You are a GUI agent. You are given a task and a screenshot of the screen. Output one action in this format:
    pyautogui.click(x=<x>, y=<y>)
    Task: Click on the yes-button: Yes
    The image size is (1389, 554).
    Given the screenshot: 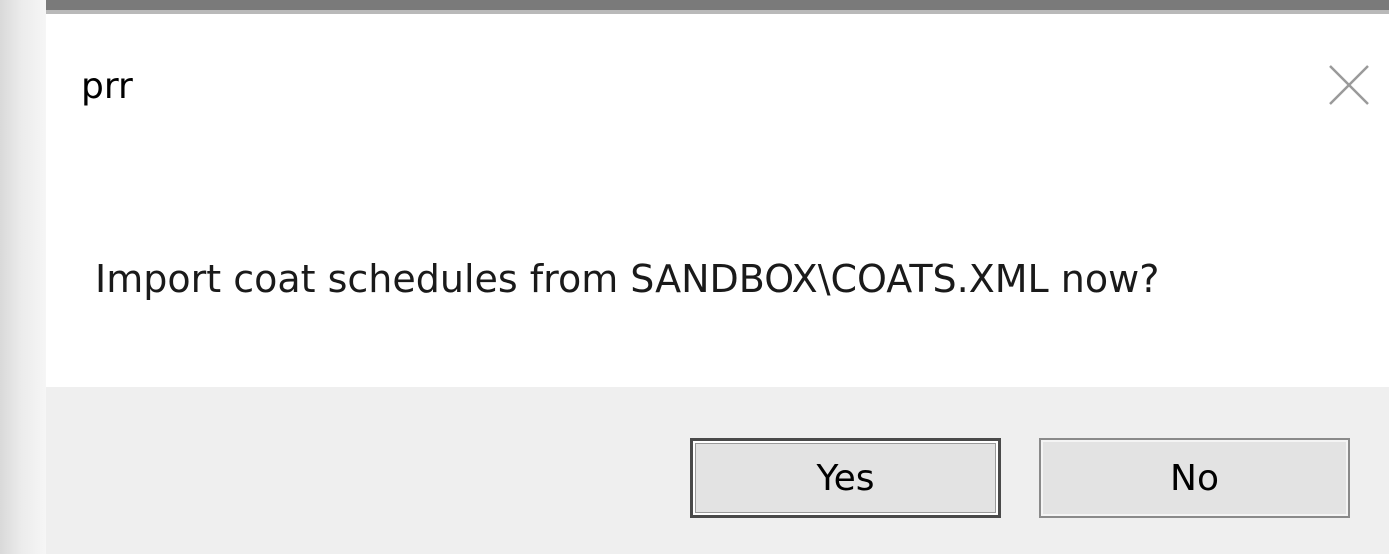 What is the action you would take?
    pyautogui.click(x=845, y=478)
    